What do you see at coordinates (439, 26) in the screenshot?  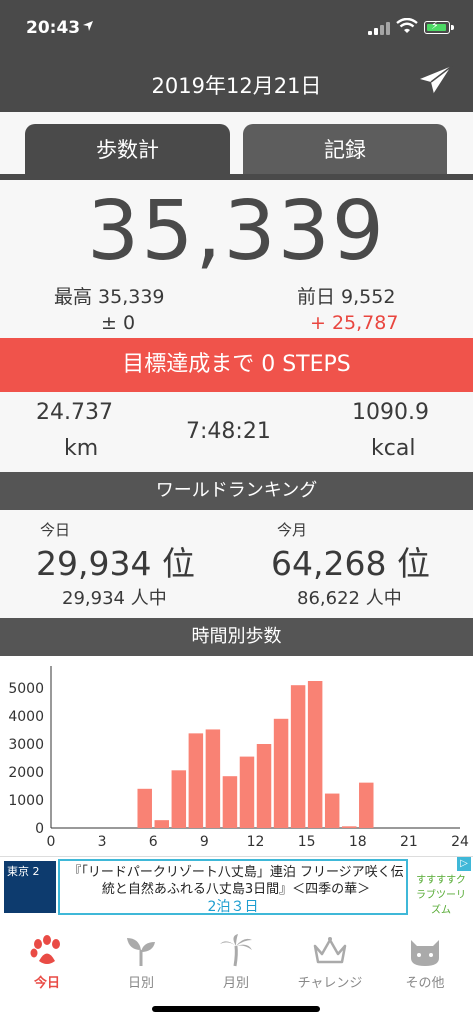 I see `battery-icon: ⚡` at bounding box center [439, 26].